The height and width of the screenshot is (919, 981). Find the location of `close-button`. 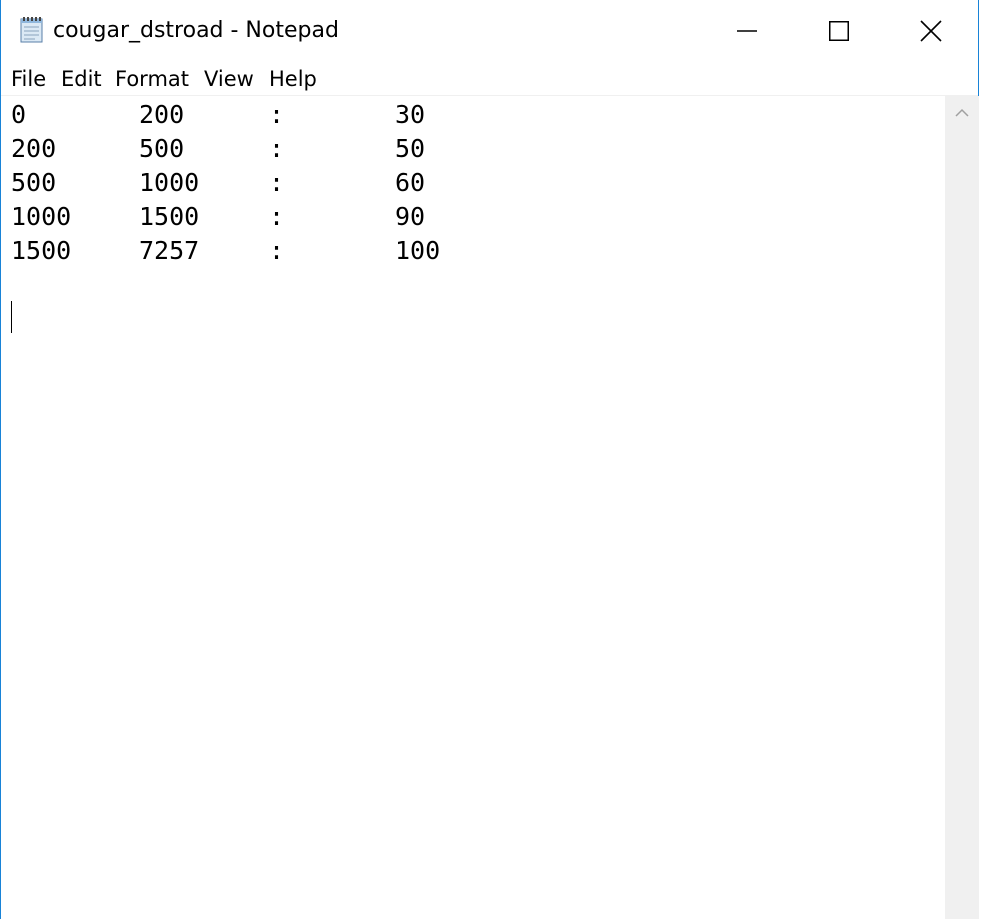

close-button is located at coordinates (931, 31).